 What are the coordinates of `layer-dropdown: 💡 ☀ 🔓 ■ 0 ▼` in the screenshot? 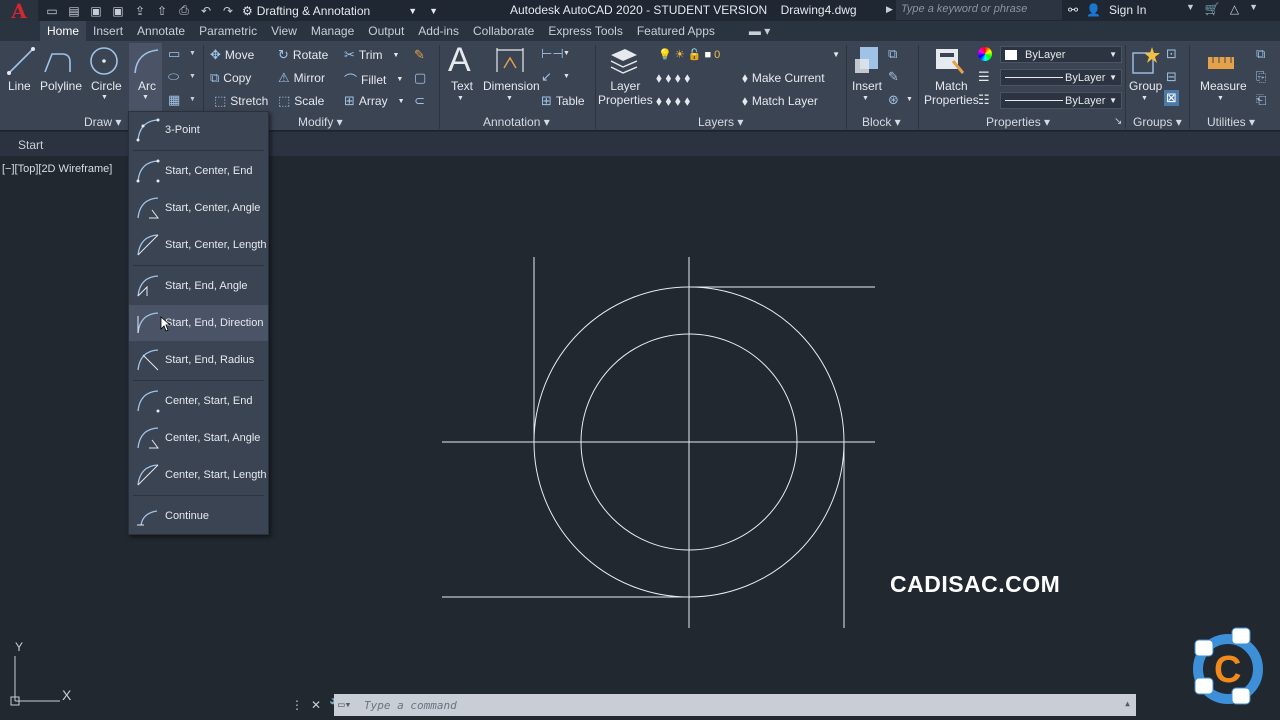 It's located at (749, 54).